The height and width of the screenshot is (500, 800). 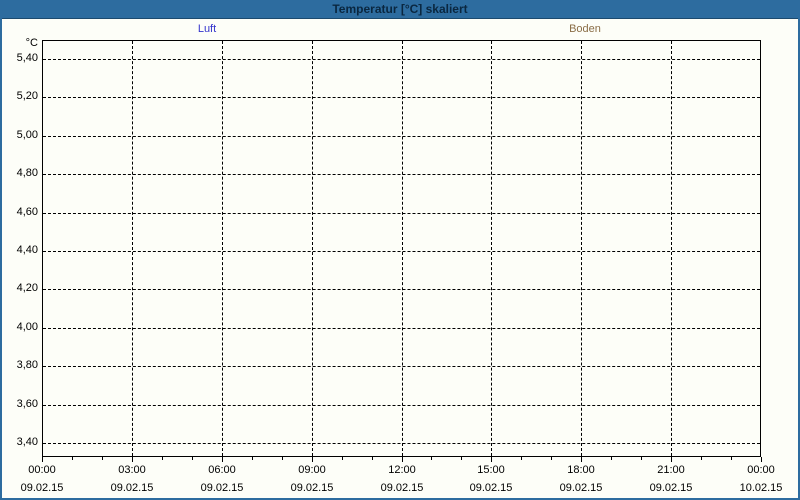 I want to click on chart-title: Temperatur [°C] skaliert, so click(x=400, y=9).